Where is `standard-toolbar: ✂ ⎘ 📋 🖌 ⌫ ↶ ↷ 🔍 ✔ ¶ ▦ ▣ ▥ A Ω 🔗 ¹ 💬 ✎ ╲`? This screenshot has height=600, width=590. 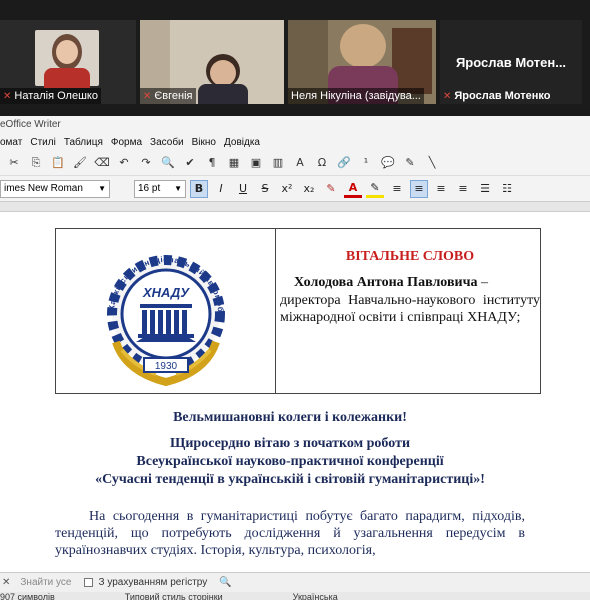
standard-toolbar: ✂ ⎘ 📋 🖌 ⌫ ↶ ↷ 🔍 ✔ ¶ ▦ ▣ ▥ A Ω 🔗 ¹ 💬 ✎ ╲ is located at coordinates (295, 163).